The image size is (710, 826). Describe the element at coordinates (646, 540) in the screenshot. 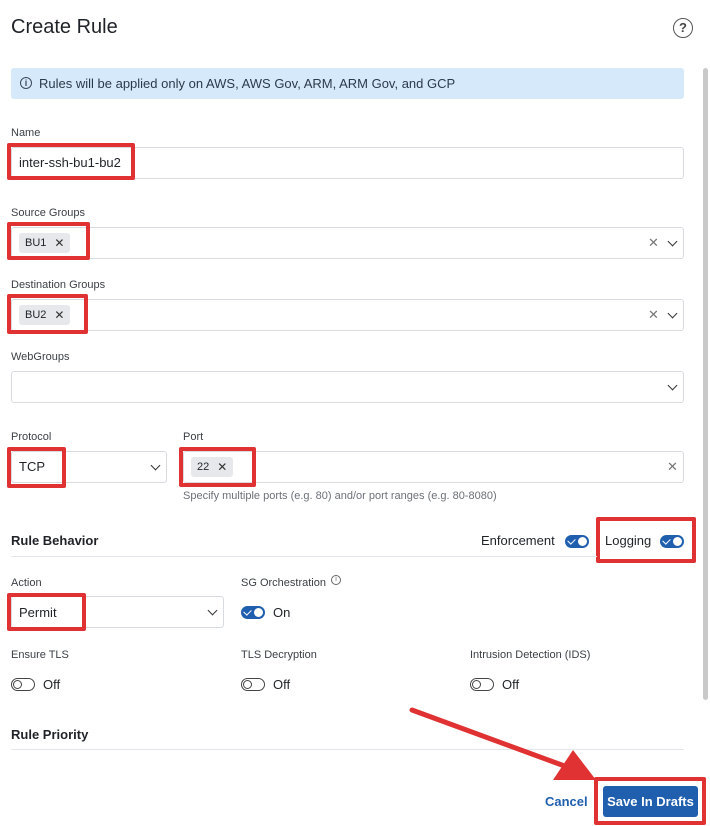

I see `highlight-box-logging` at that location.